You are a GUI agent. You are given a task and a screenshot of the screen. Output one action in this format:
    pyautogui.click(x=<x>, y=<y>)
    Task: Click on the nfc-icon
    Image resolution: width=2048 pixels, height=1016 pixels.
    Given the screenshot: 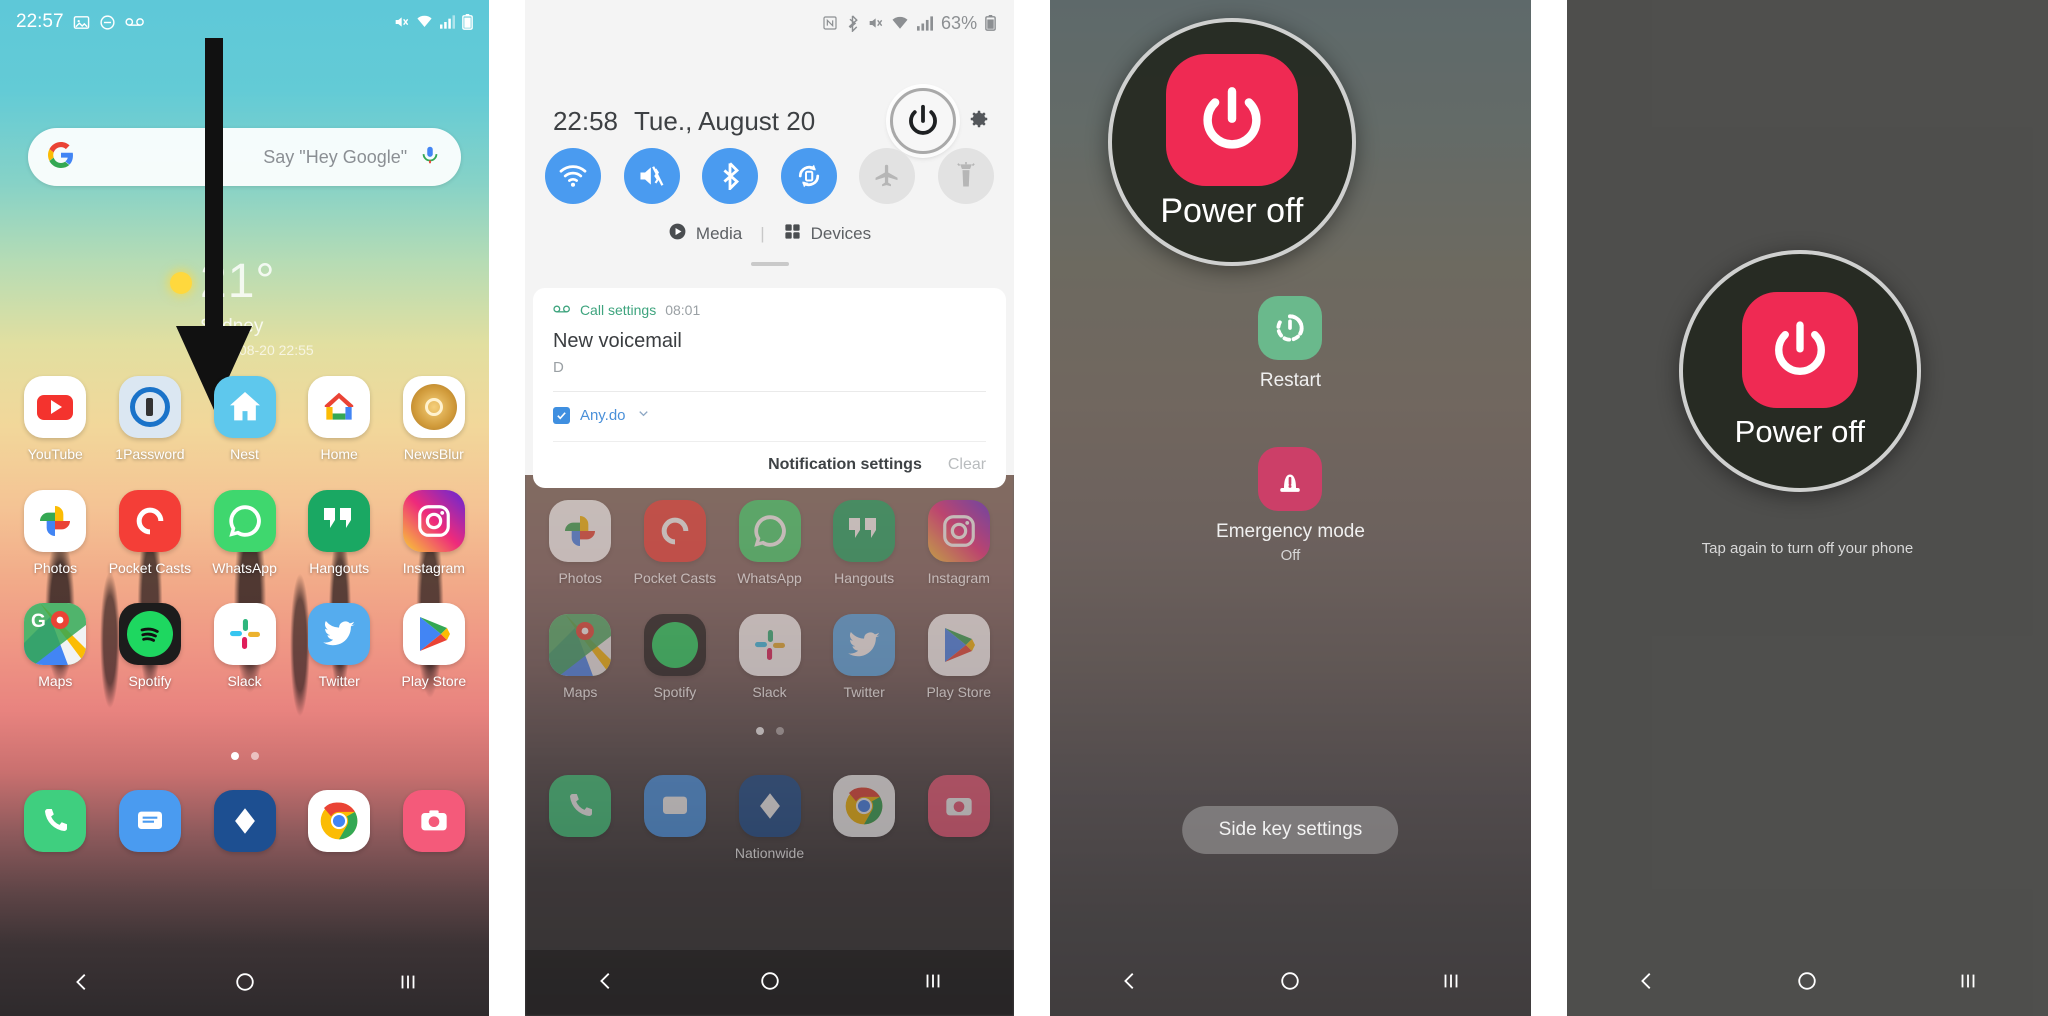 What is the action you would take?
    pyautogui.click(x=830, y=23)
    